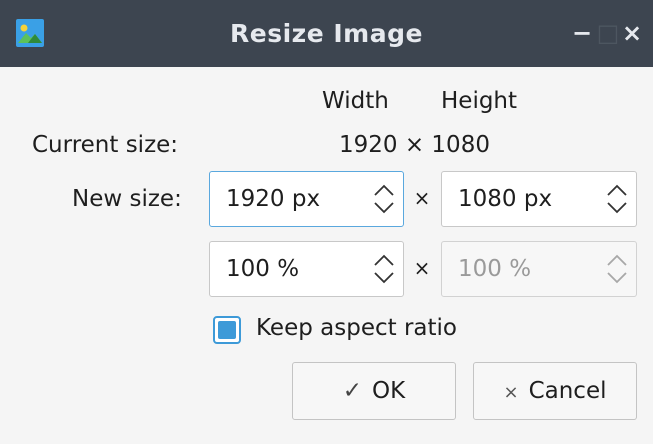 The width and height of the screenshot is (653, 444). I want to click on keep-aspect-label: Keep aspect ratio, so click(356, 328).